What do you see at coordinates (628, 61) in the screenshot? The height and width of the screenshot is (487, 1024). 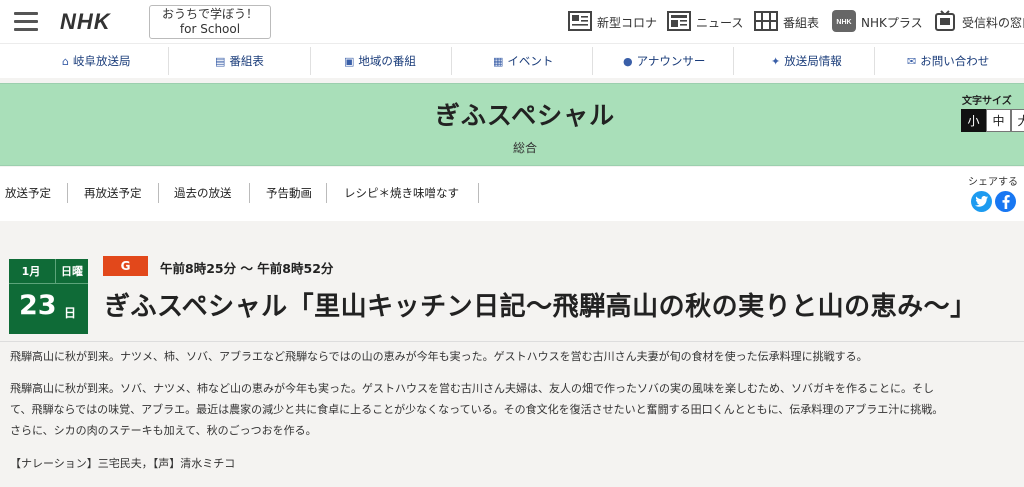 I see `people-icon: ●` at bounding box center [628, 61].